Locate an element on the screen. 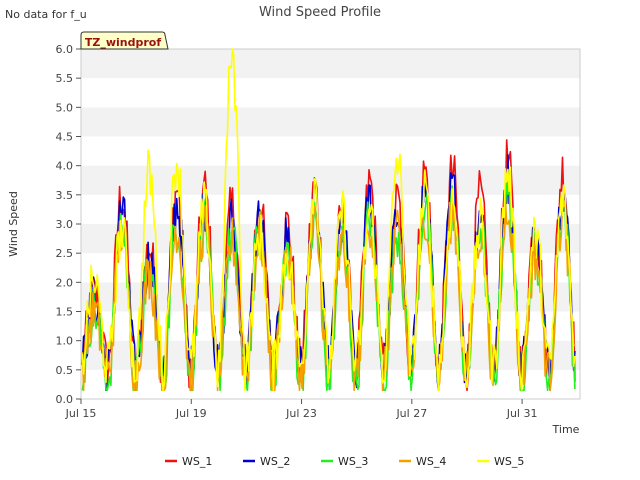 This screenshot has width=640, height=480. y-tick-label: 2.5 is located at coordinates (65, 253).